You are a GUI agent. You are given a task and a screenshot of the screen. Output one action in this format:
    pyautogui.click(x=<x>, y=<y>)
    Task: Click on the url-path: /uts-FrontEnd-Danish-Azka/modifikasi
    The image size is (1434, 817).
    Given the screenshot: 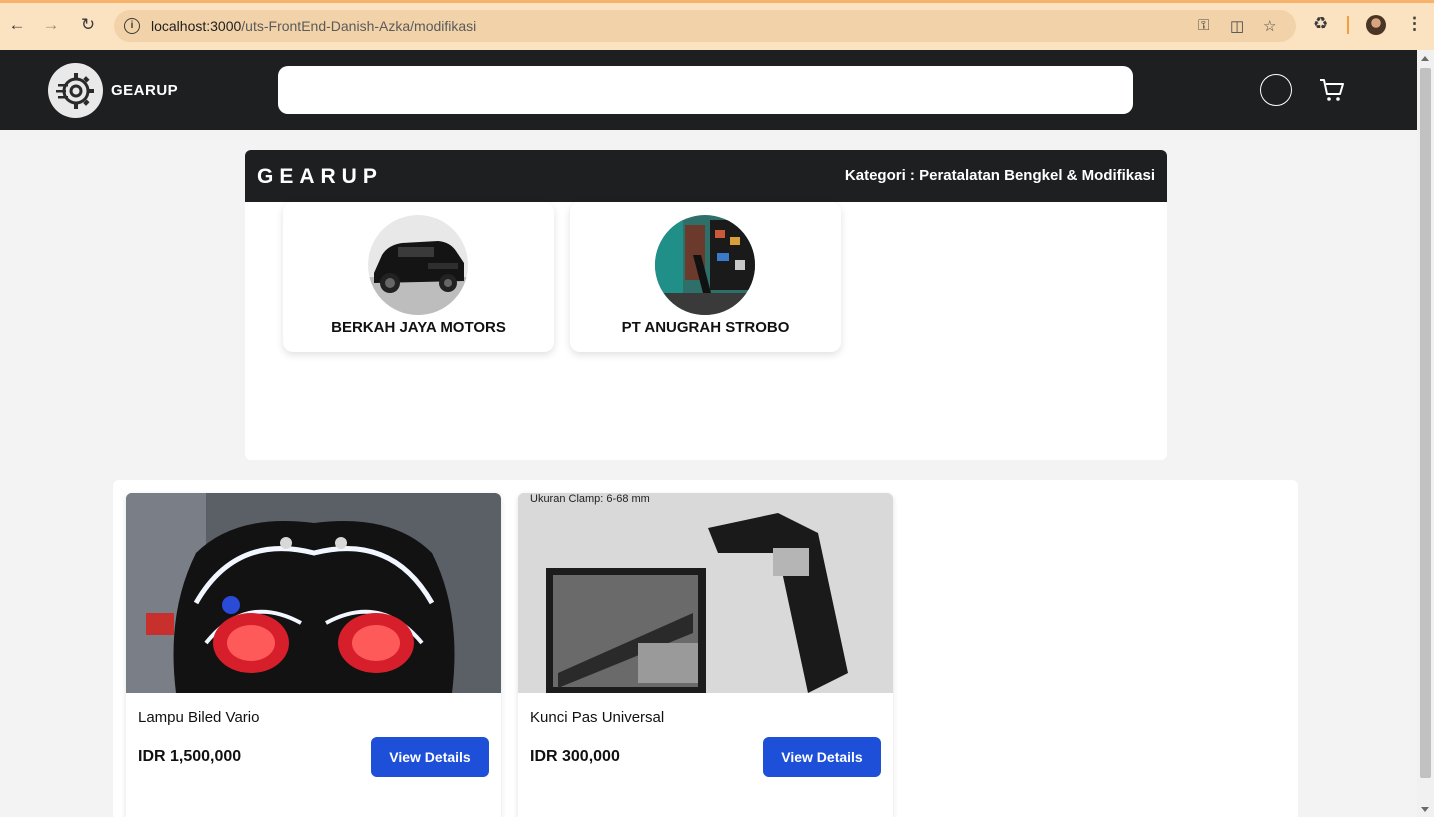 What is the action you would take?
    pyautogui.click(x=359, y=26)
    